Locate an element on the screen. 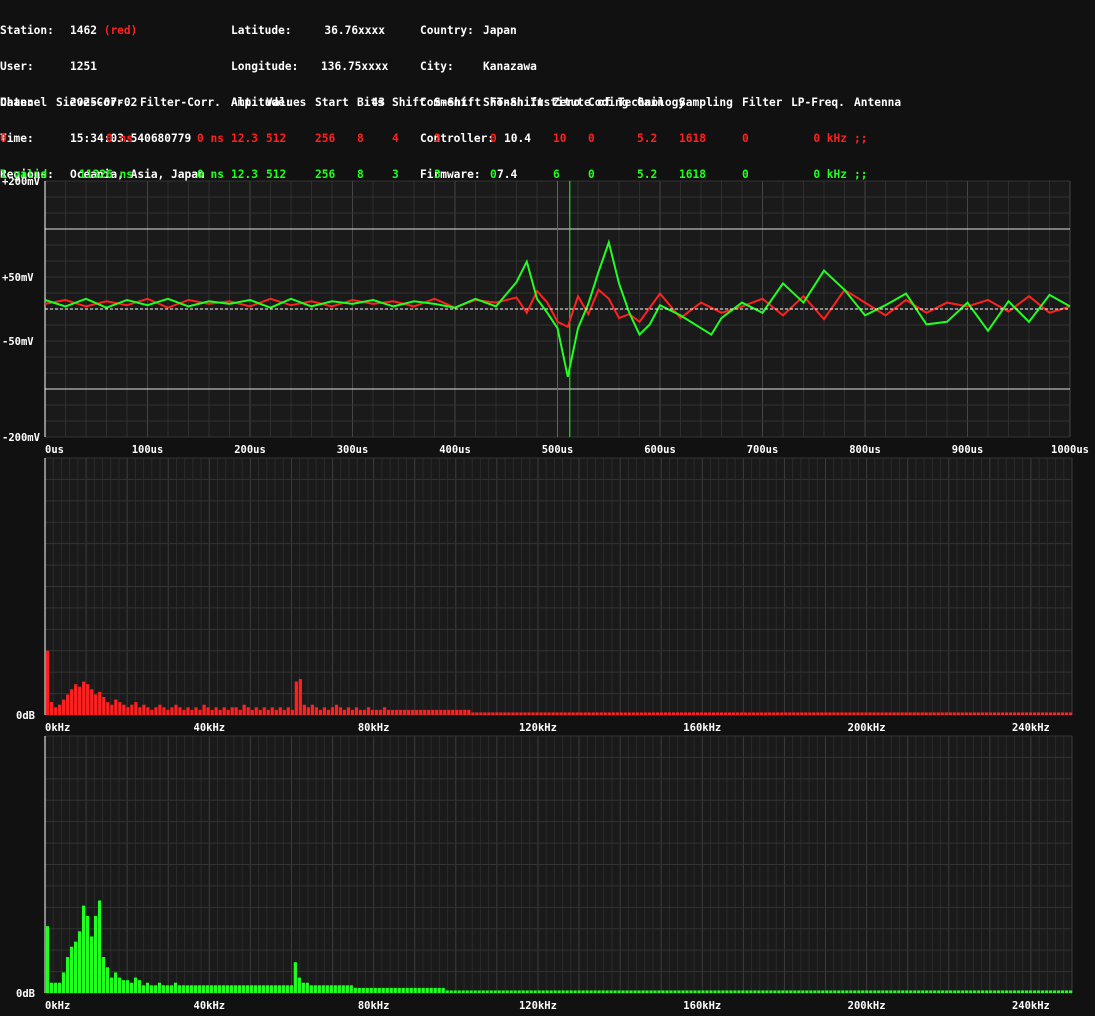  x-tick-label: 160kHz is located at coordinates (702, 1006).